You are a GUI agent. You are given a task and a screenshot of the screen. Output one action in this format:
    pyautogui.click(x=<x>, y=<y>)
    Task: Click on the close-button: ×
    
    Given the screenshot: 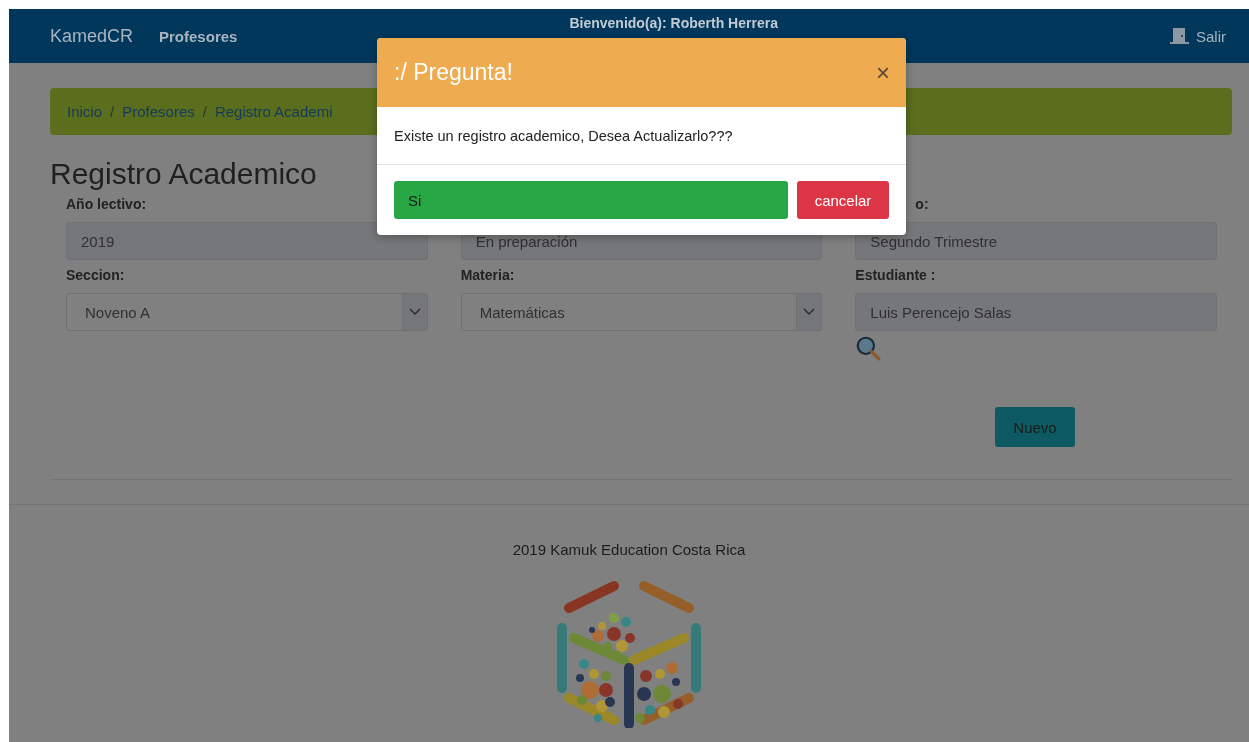 What is the action you would take?
    pyautogui.click(x=883, y=72)
    